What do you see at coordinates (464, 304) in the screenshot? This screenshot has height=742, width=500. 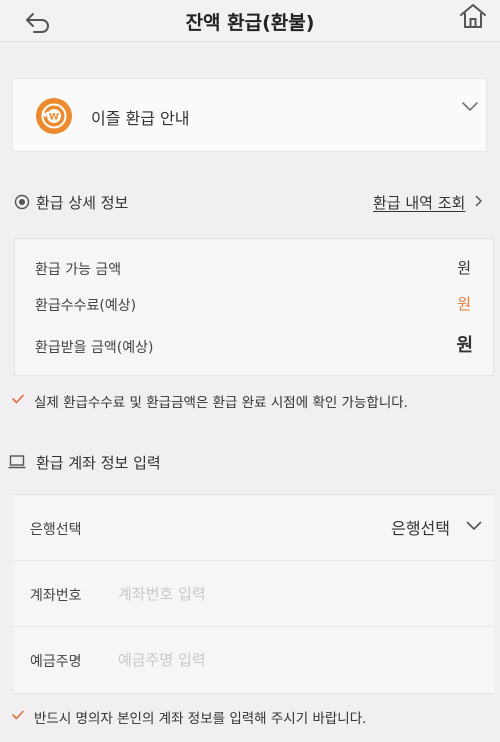 I see `refund-fee-value: 원` at bounding box center [464, 304].